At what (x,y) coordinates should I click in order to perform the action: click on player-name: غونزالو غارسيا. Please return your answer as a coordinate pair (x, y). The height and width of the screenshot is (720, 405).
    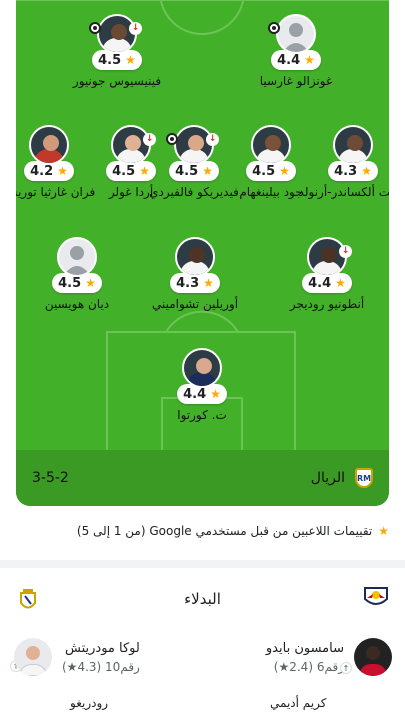
    Looking at the image, I should click on (296, 81).